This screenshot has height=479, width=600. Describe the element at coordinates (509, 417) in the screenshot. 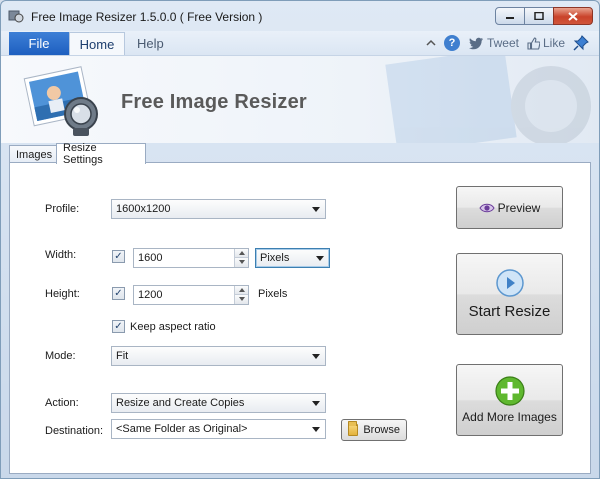

I see `add-more-images-label: Add More Images` at that location.